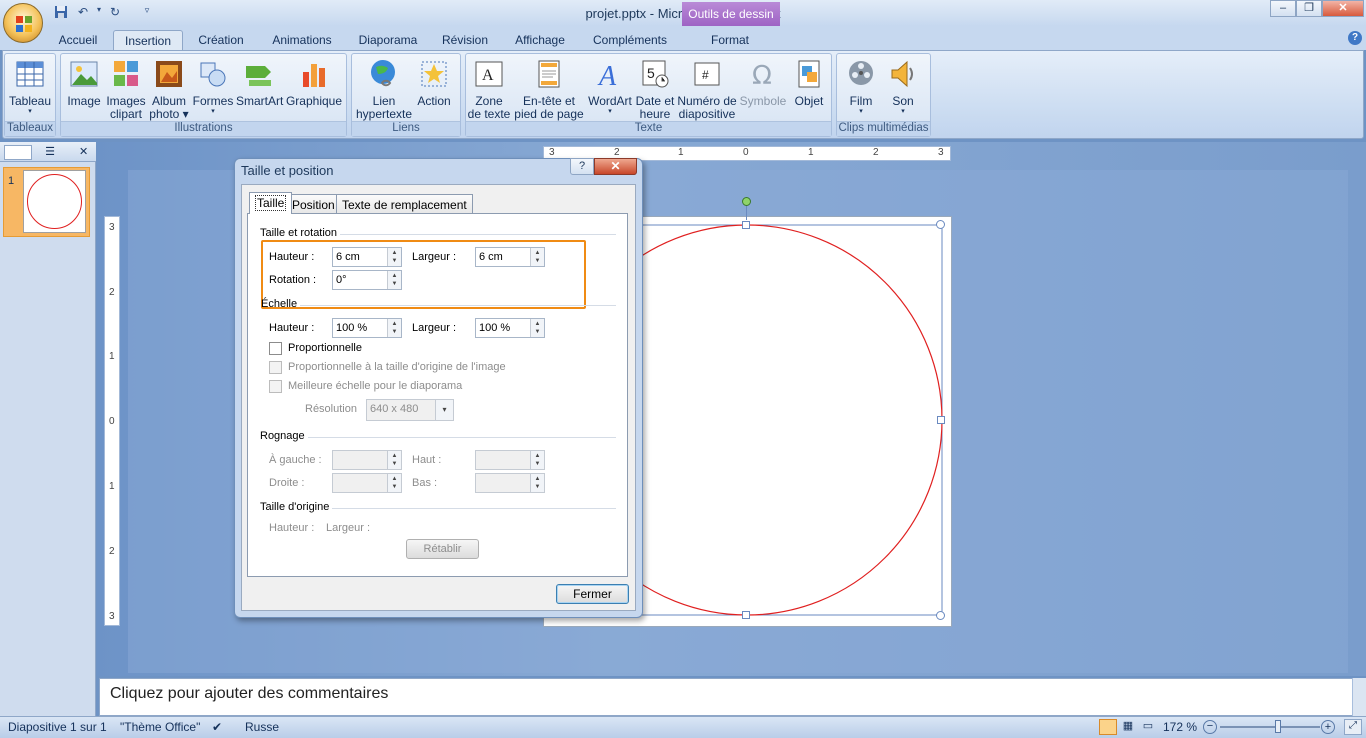 The image size is (1366, 738). What do you see at coordinates (217, 727) in the screenshot?
I see `spellcheck-icon: ✔` at bounding box center [217, 727].